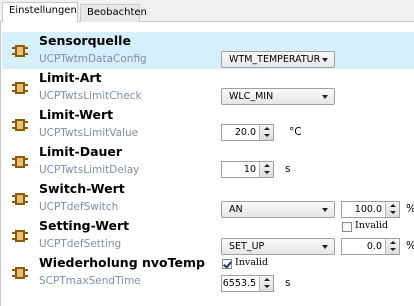  What do you see at coordinates (85, 40) in the screenshot?
I see `setting-title: Sensorquelle` at bounding box center [85, 40].